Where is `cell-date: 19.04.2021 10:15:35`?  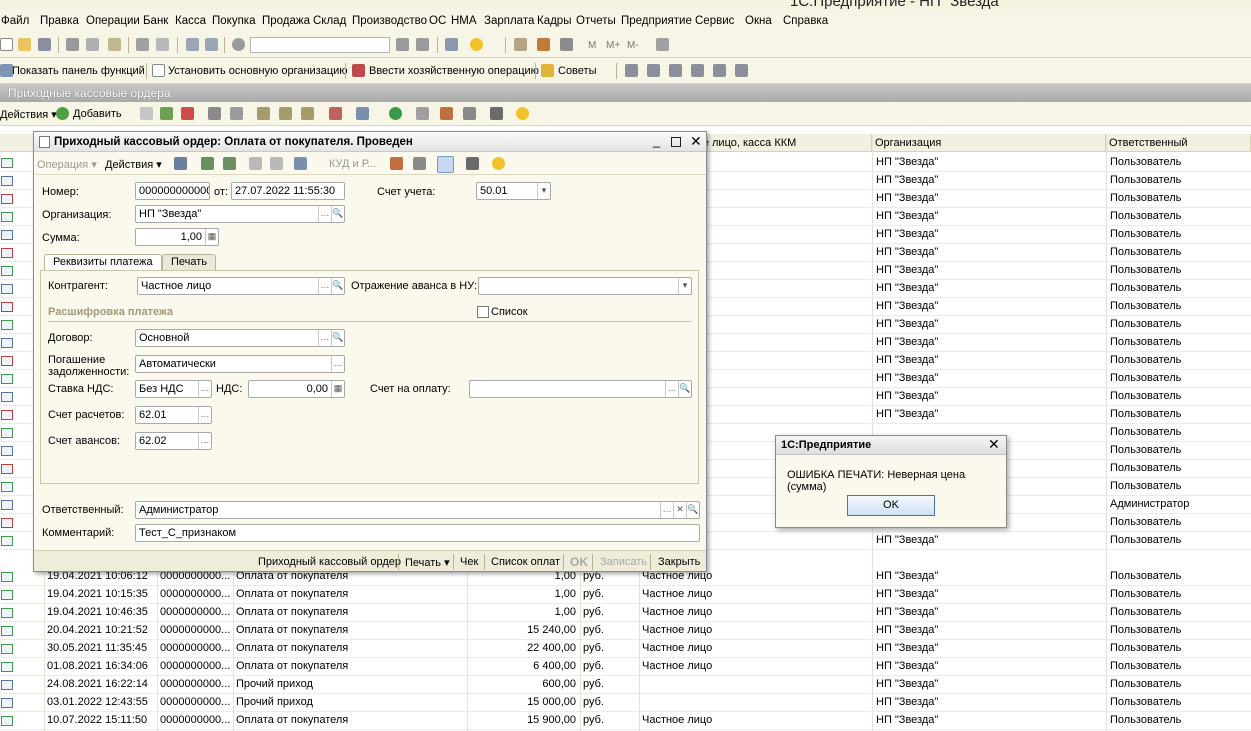
cell-date: 19.04.2021 10:15:35 is located at coordinates (100, 595).